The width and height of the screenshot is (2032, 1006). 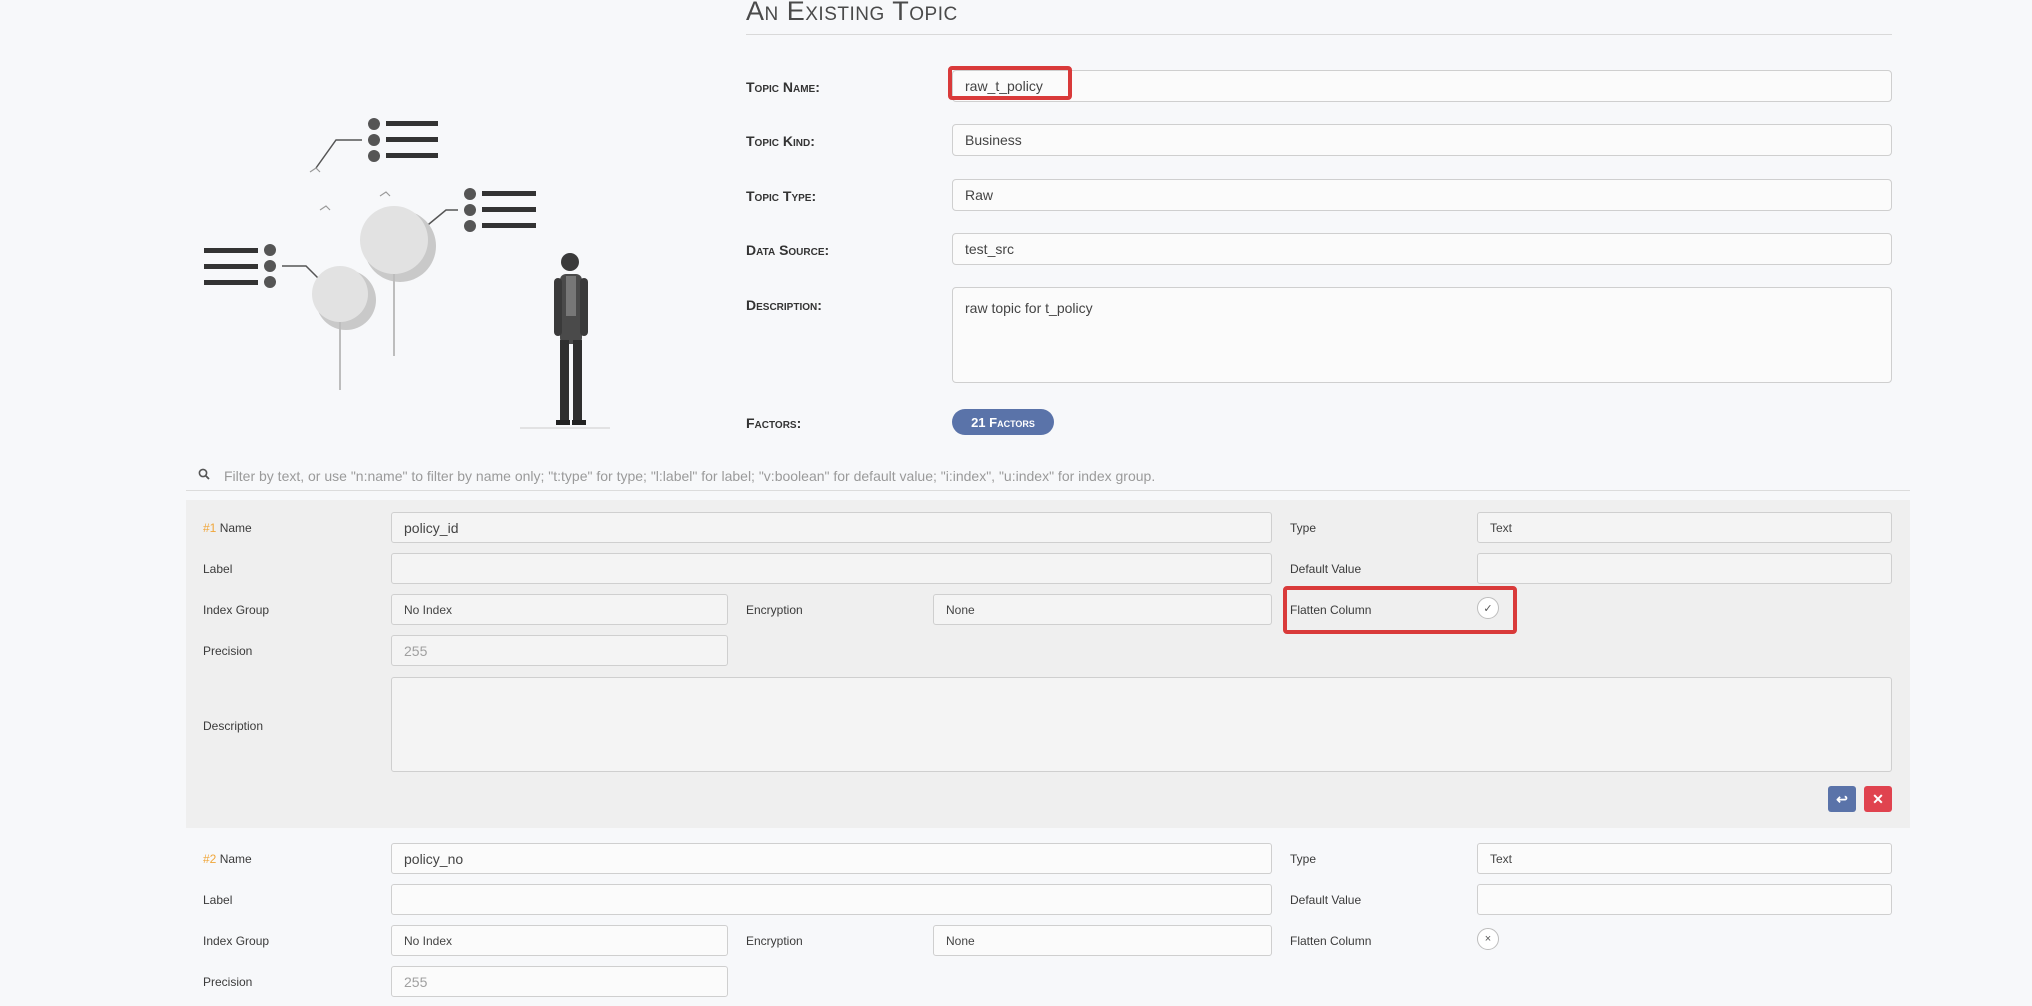 I want to click on factor-2-name-label: #2 Name, so click(x=227, y=859).